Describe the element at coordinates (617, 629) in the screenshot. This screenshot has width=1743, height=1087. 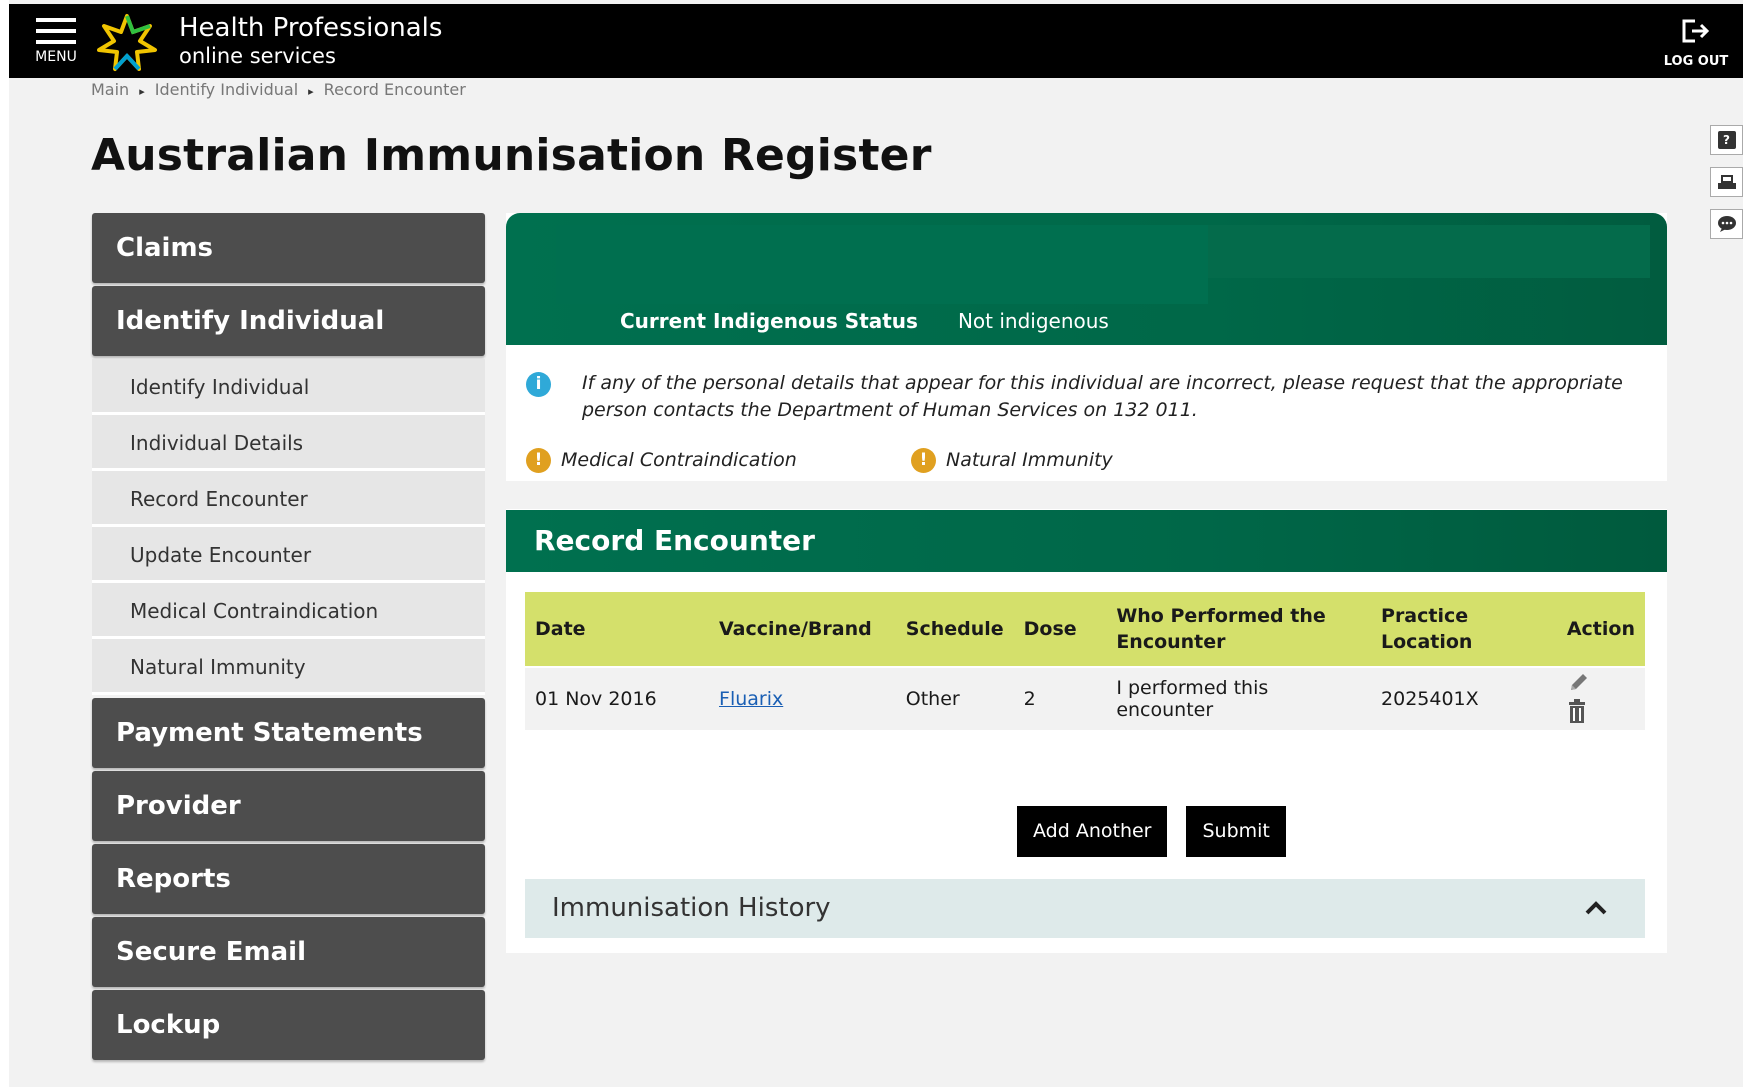
I see `column-header-date: Date` at that location.